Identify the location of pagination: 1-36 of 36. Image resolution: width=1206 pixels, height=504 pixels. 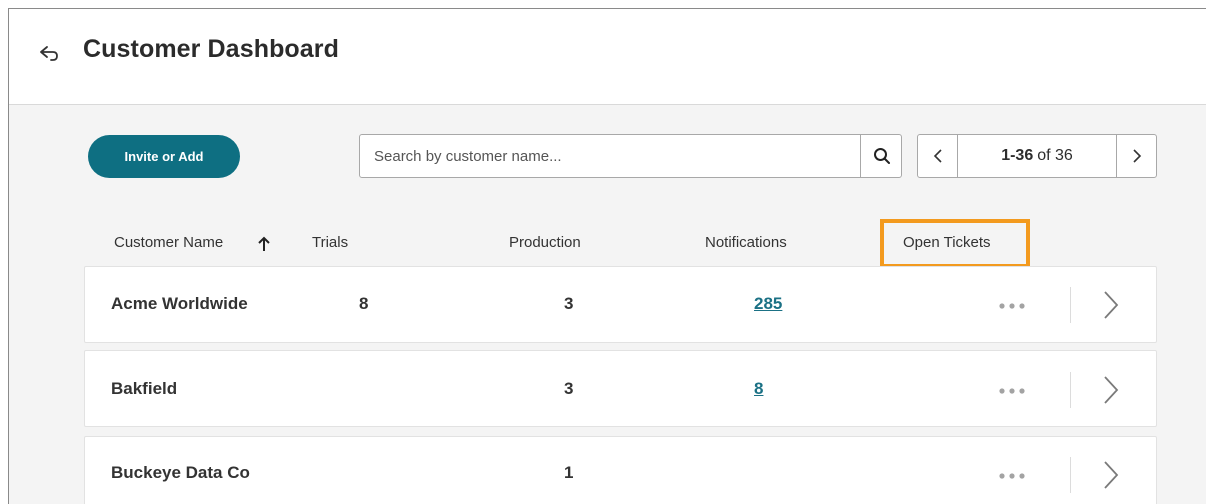
(1037, 156).